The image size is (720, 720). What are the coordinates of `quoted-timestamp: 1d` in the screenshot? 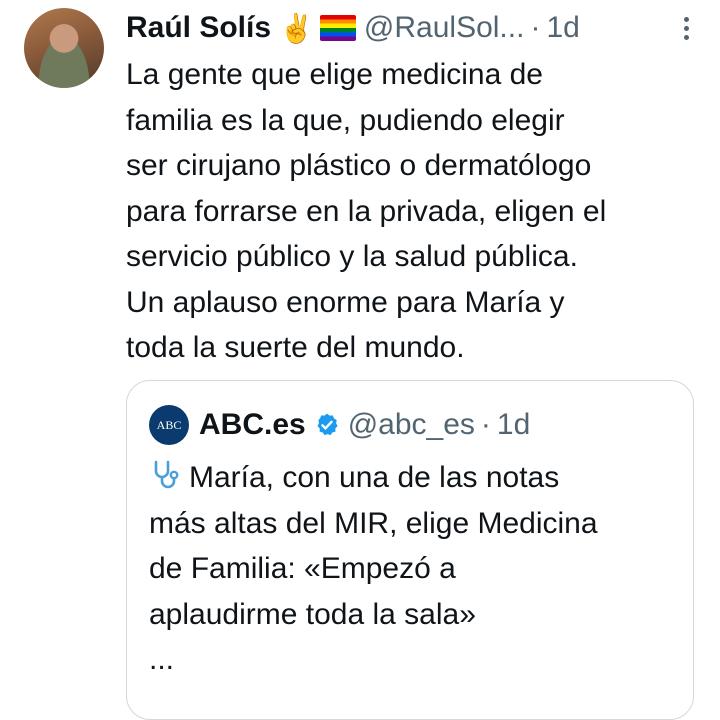 It's located at (513, 425).